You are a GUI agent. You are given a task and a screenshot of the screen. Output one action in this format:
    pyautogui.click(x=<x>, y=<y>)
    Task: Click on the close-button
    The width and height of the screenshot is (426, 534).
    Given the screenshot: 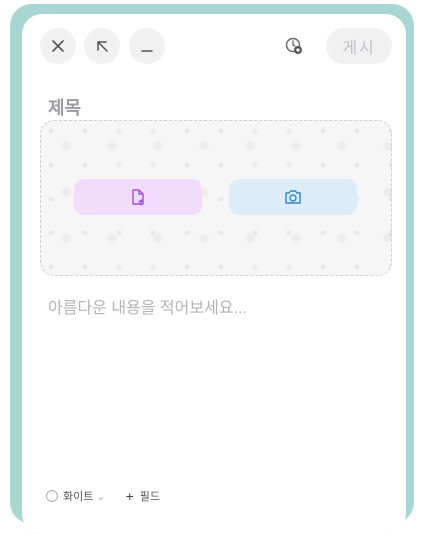 What is the action you would take?
    pyautogui.click(x=58, y=46)
    